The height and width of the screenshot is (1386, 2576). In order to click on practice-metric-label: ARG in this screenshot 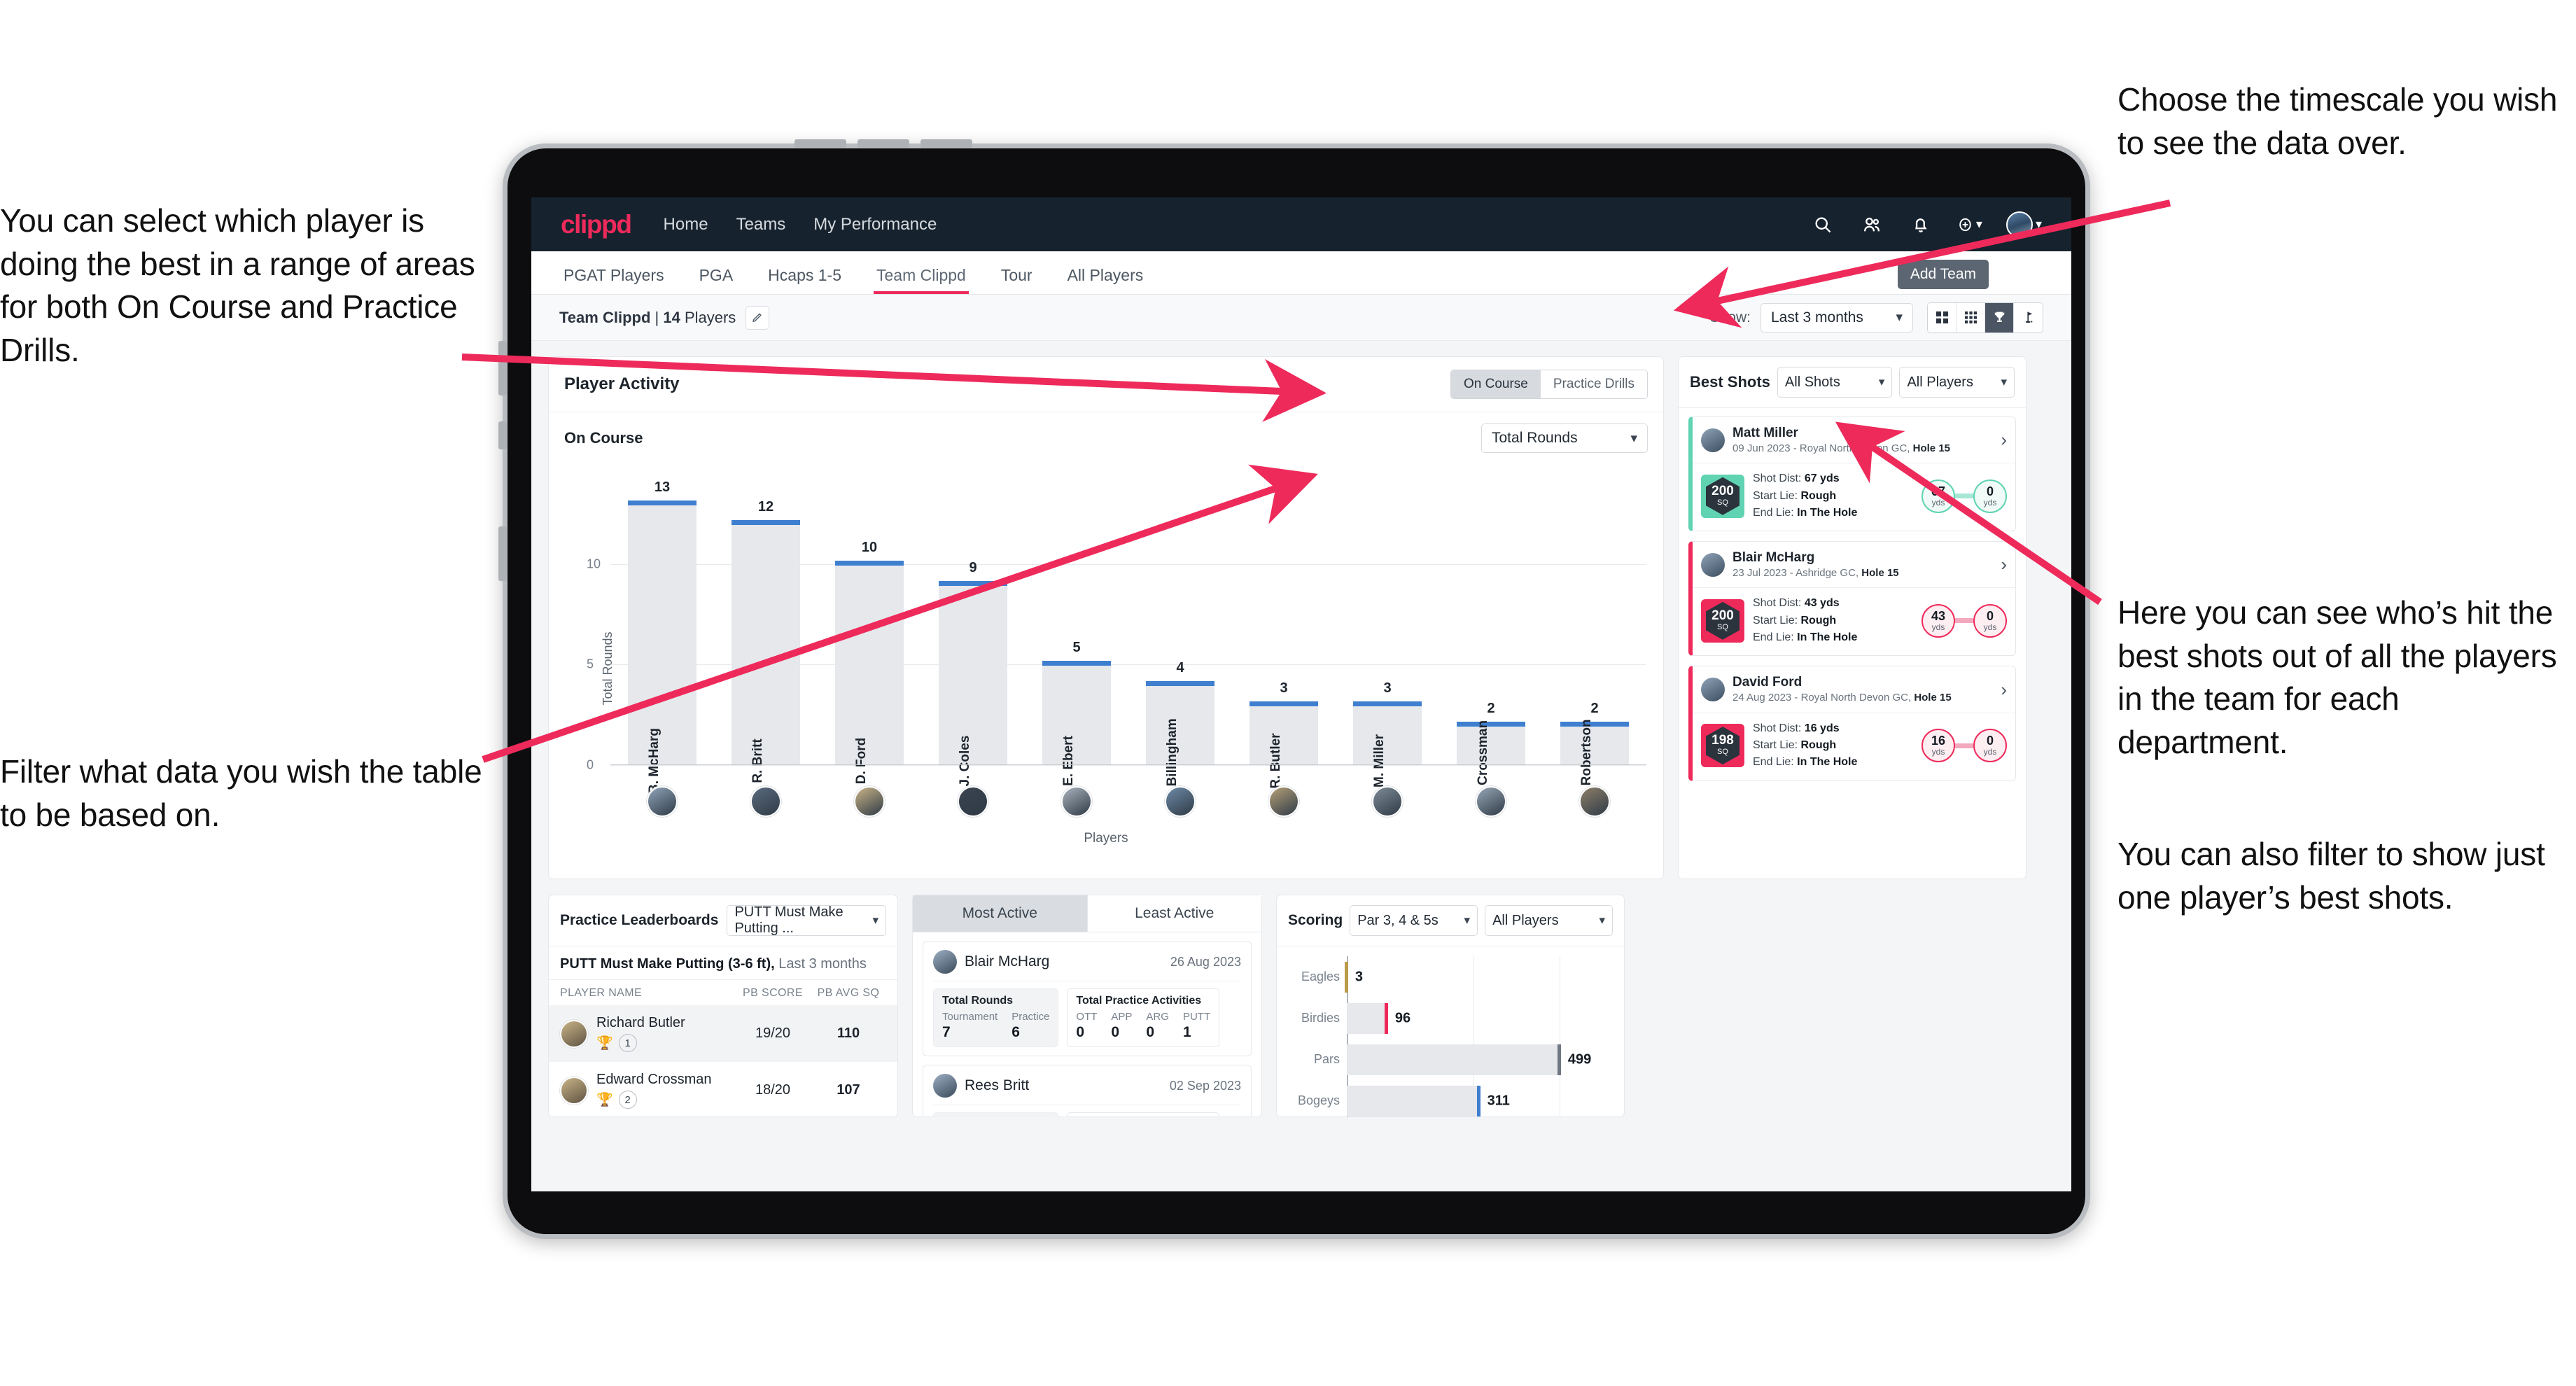, I will do `click(1157, 1017)`.